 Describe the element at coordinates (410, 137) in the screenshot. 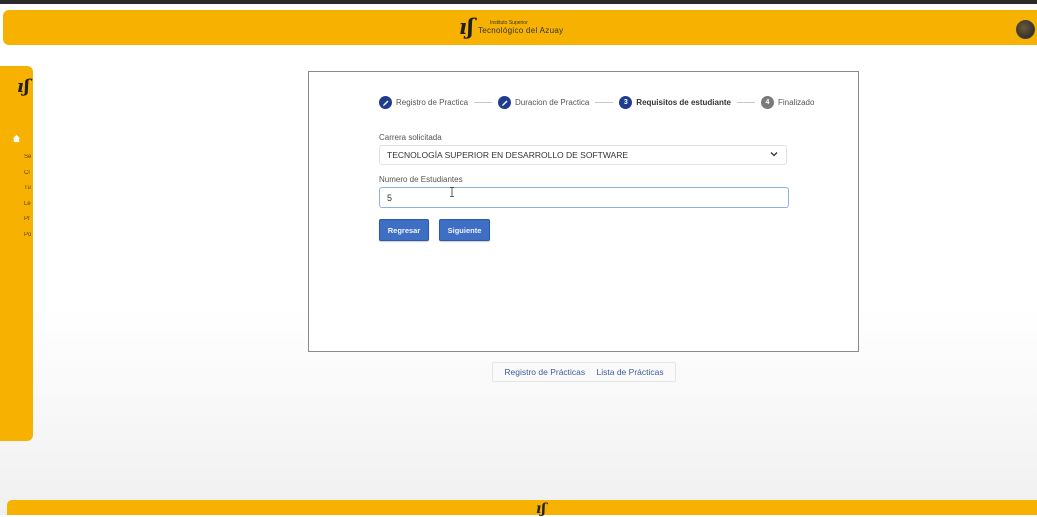

I see `career-label: Carrera solicitada` at that location.